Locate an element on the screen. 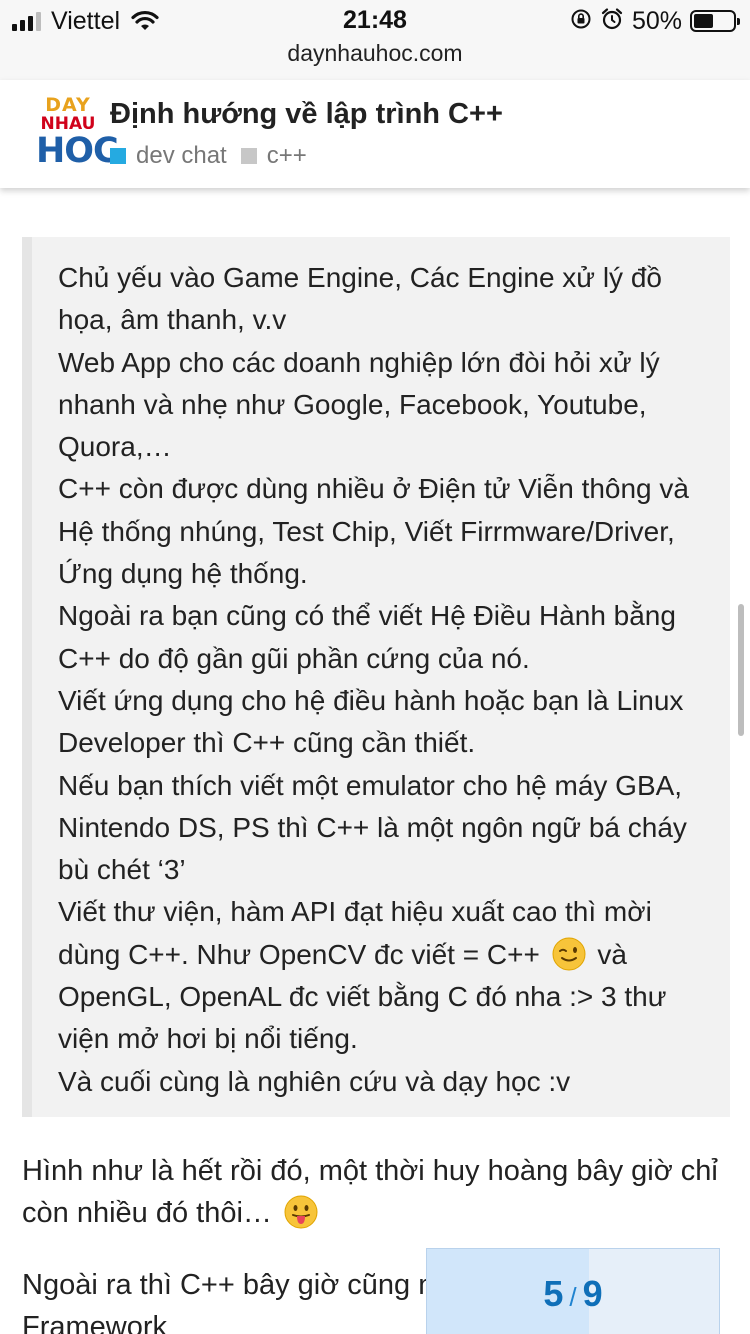 Image resolution: width=750 pixels, height=1334 pixels. status-bar: Viettel 21:48 50% daynhauhoc.com is located at coordinates (375, 40).